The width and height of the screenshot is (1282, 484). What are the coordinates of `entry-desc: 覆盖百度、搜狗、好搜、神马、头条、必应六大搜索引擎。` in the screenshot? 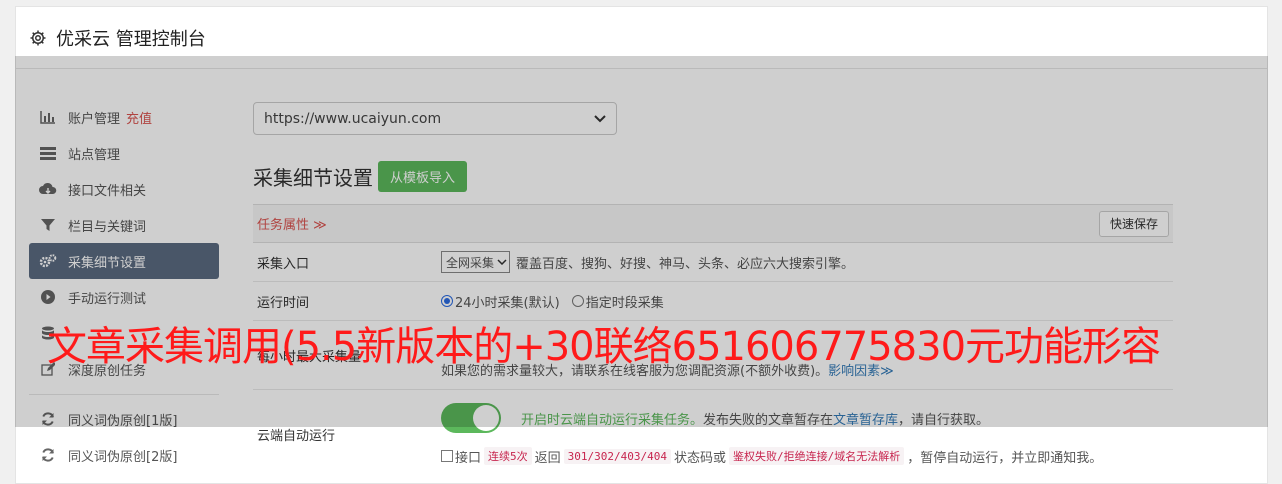 It's located at (685, 264).